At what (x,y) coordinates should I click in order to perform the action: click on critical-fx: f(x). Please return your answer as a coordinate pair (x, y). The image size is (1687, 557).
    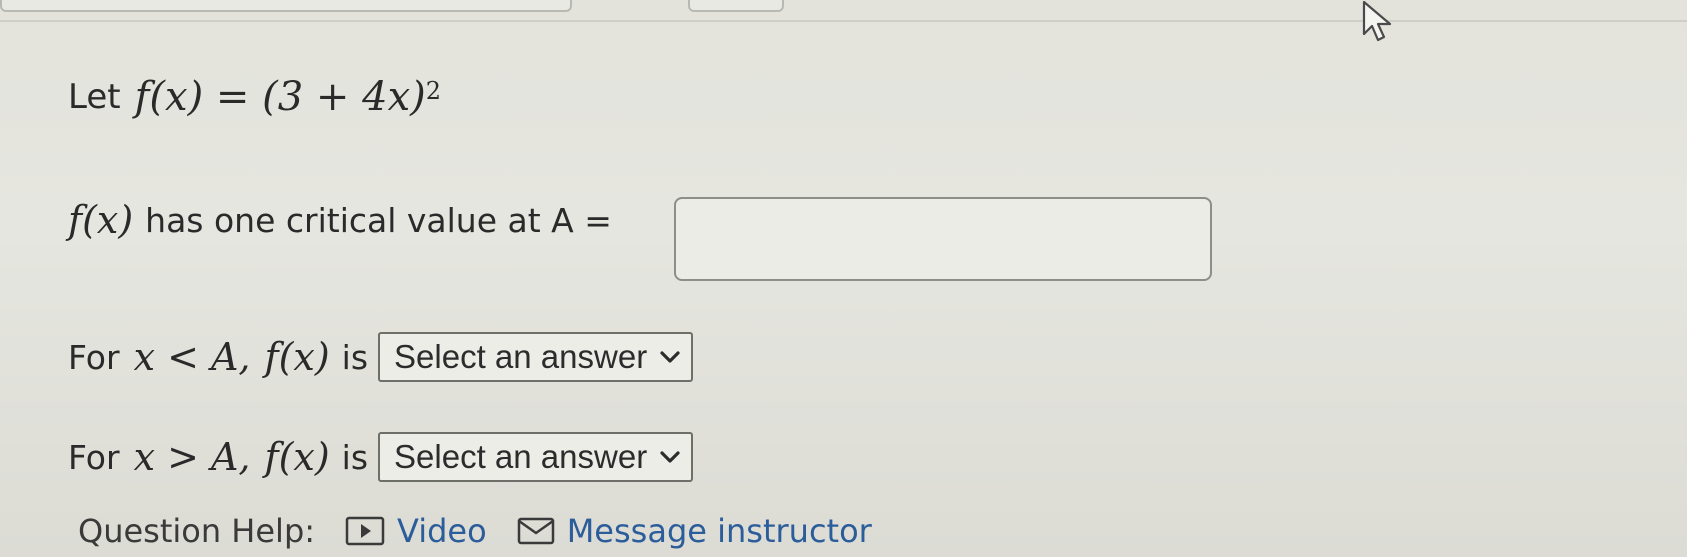
    Looking at the image, I should click on (101, 220).